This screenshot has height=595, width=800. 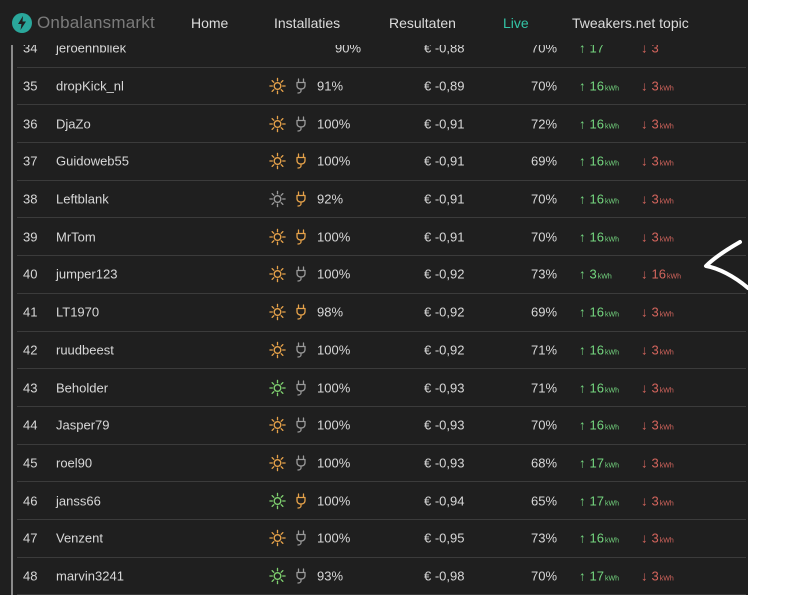 What do you see at coordinates (444, 237) in the screenshot?
I see `price-cell: € -0,91` at bounding box center [444, 237].